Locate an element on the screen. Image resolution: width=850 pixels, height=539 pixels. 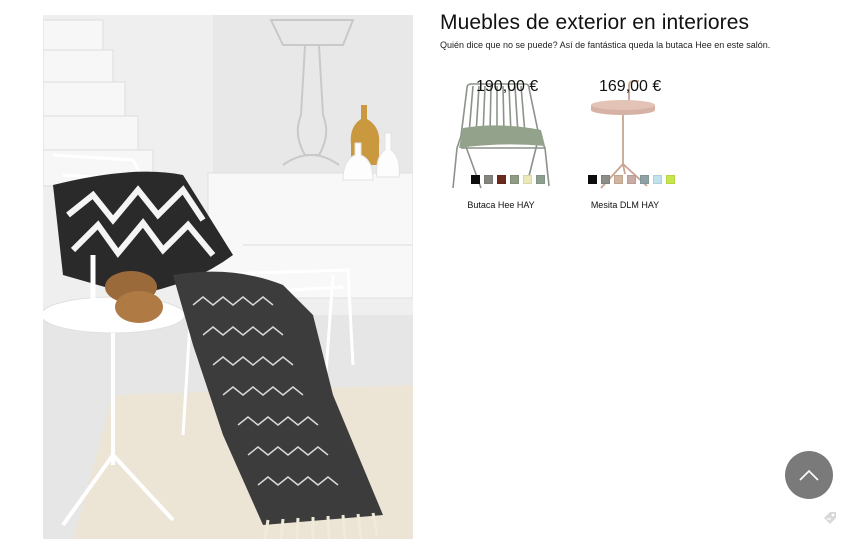
tag-icon is located at coordinates (830, 518).